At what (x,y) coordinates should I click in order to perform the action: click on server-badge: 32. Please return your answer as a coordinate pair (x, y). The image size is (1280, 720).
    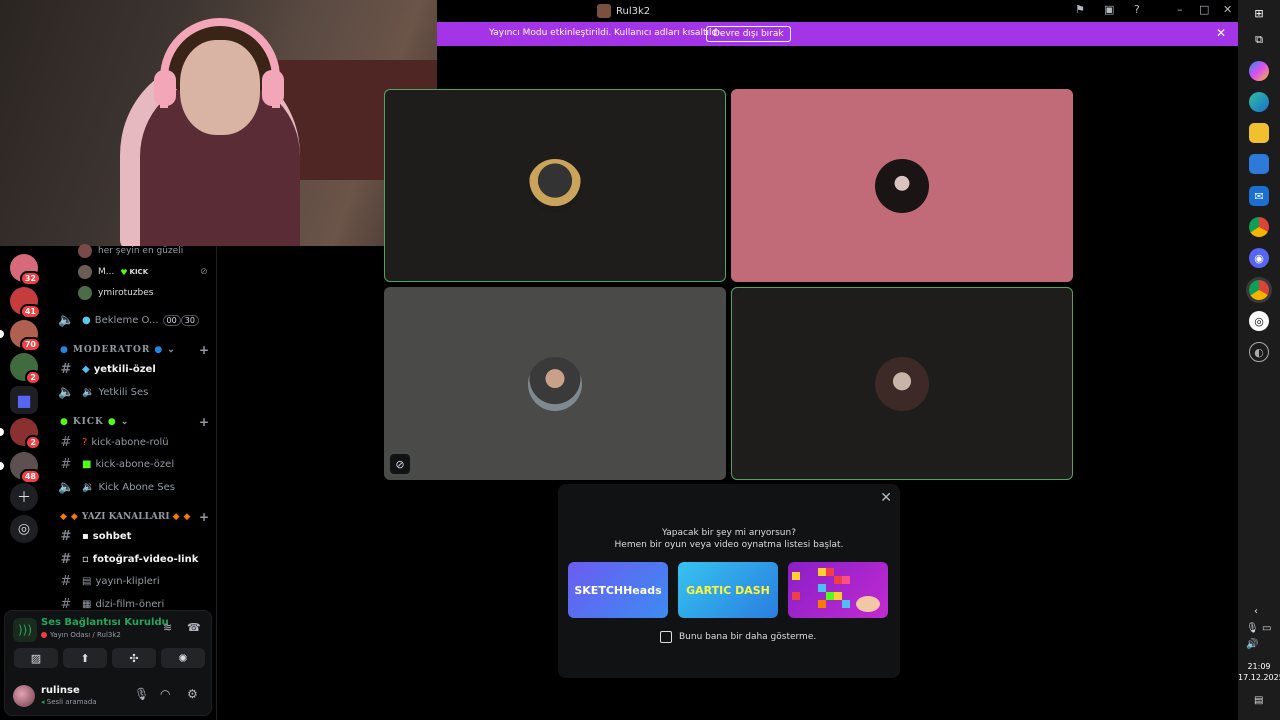
    Looking at the image, I should click on (30, 278).